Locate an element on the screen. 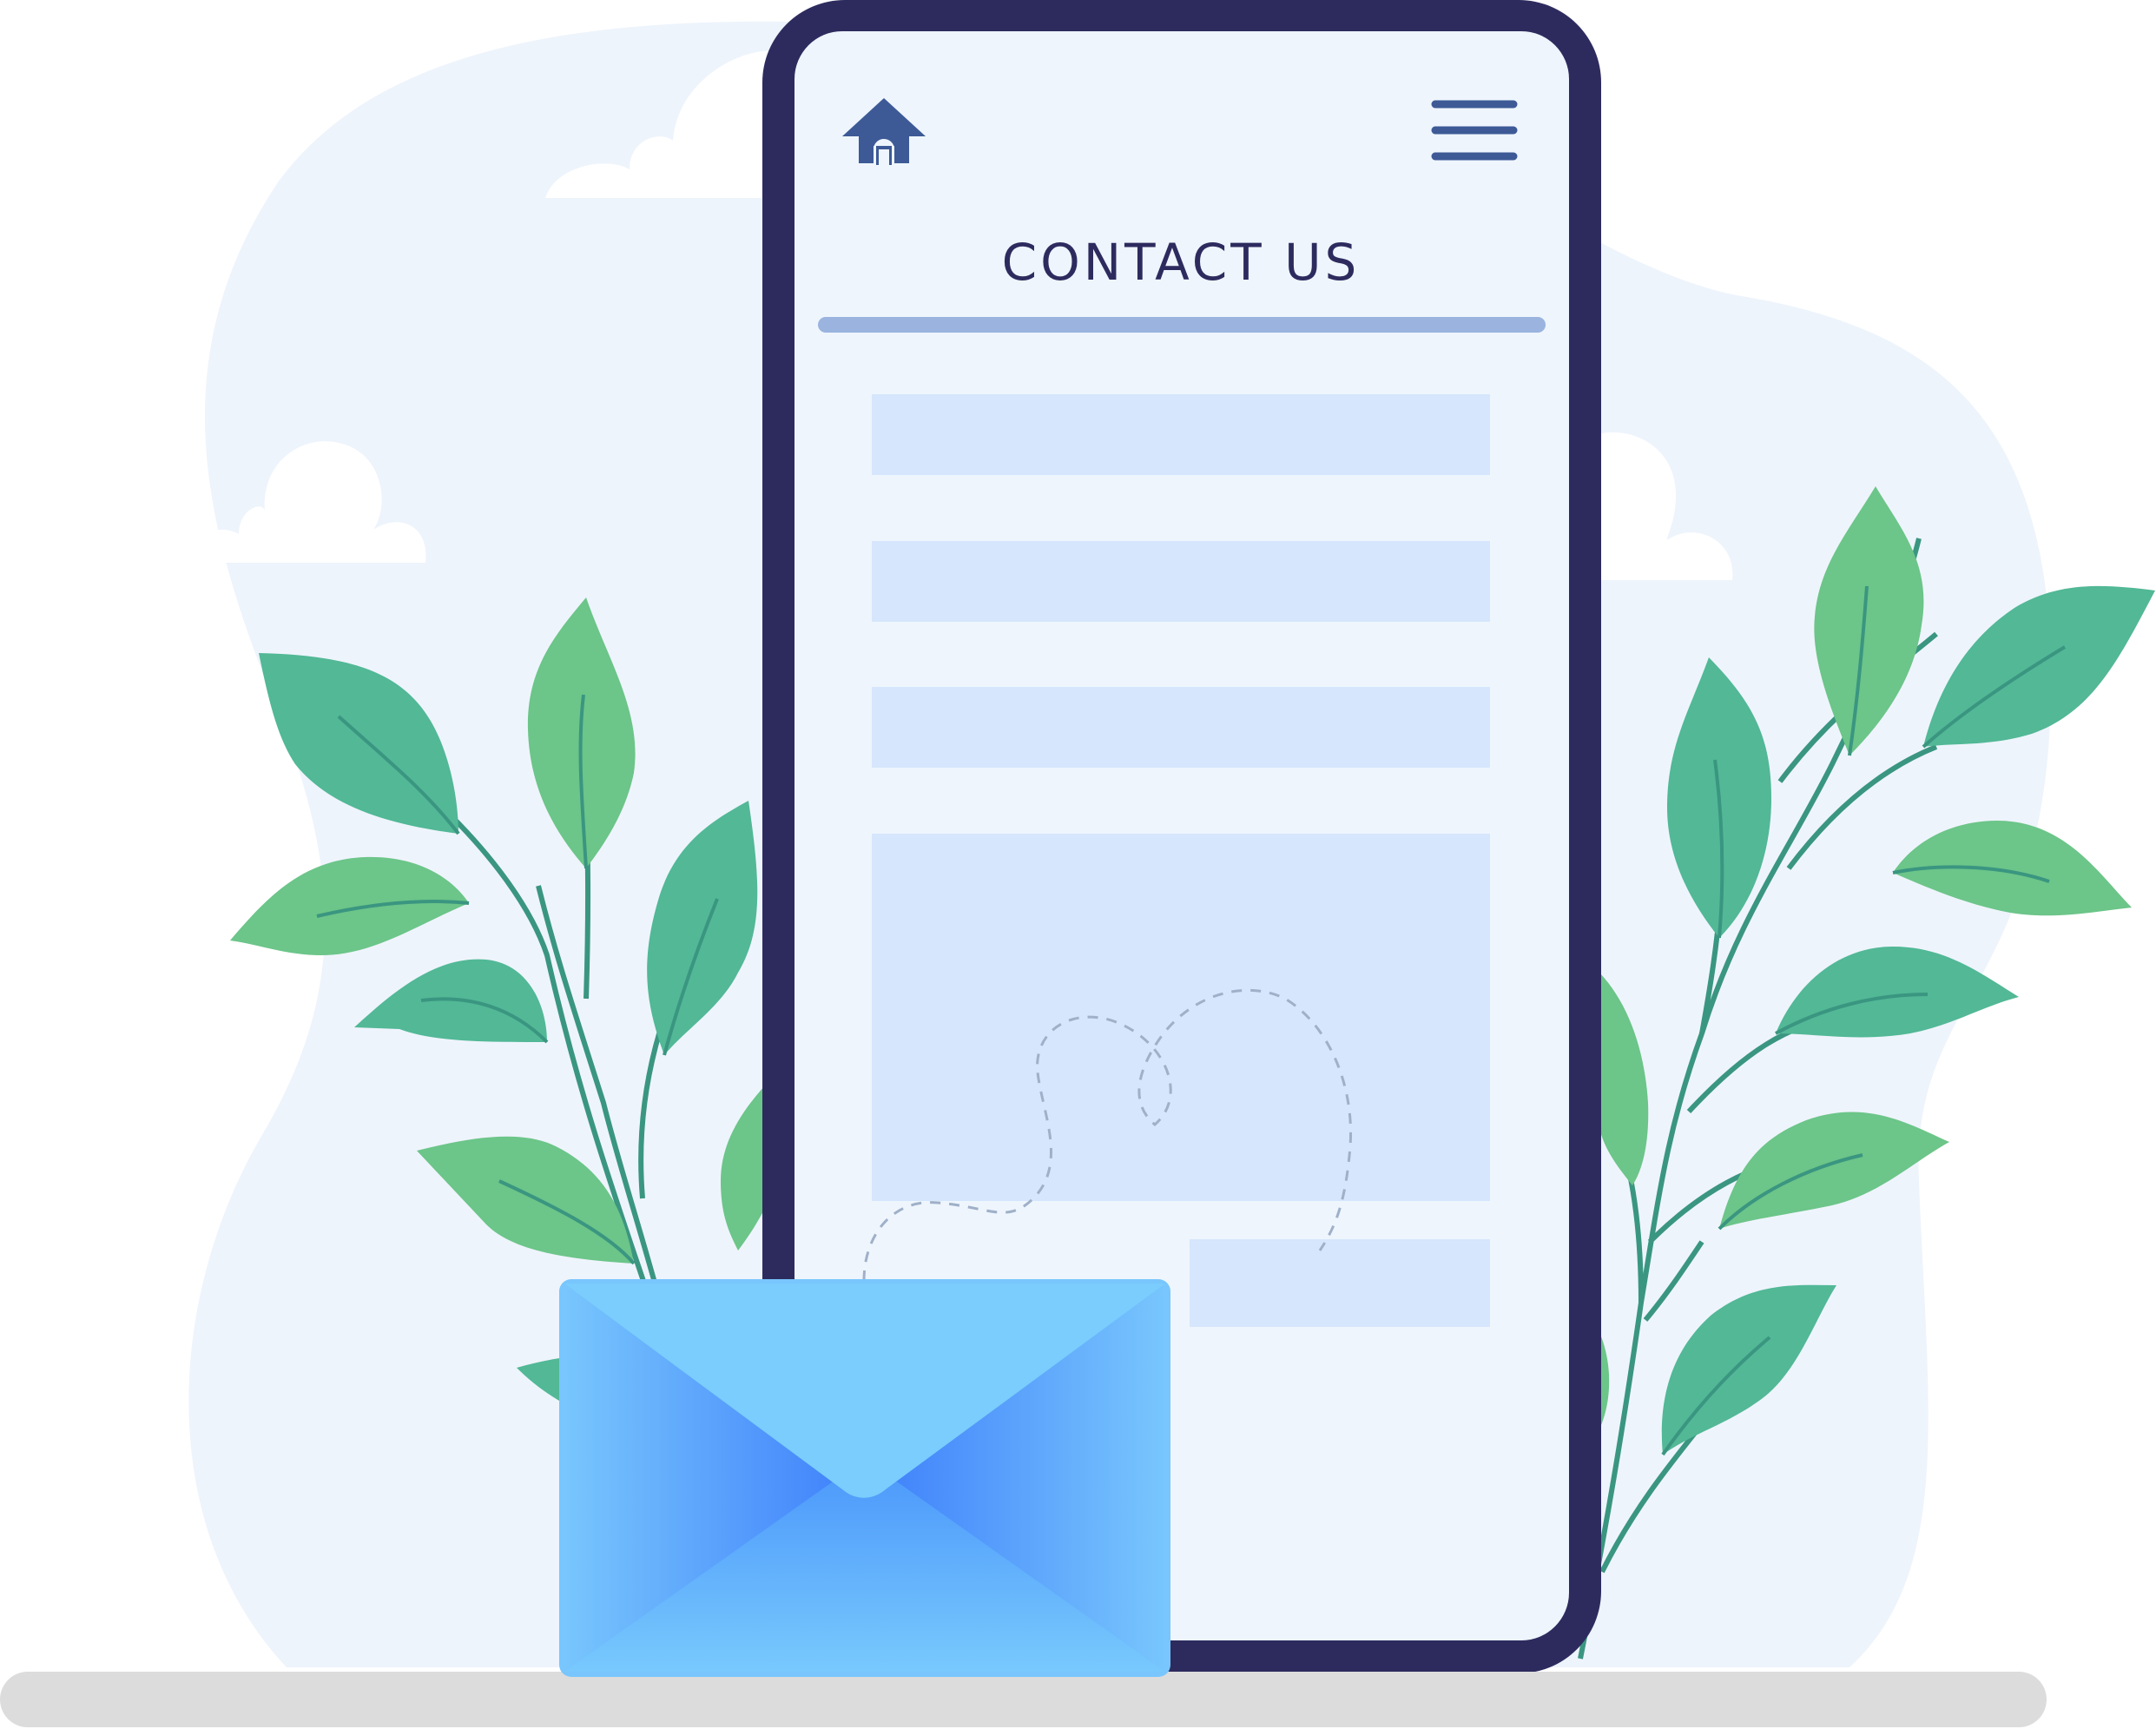 This screenshot has width=2156, height=1729. ground-bar is located at coordinates (1023, 1699).